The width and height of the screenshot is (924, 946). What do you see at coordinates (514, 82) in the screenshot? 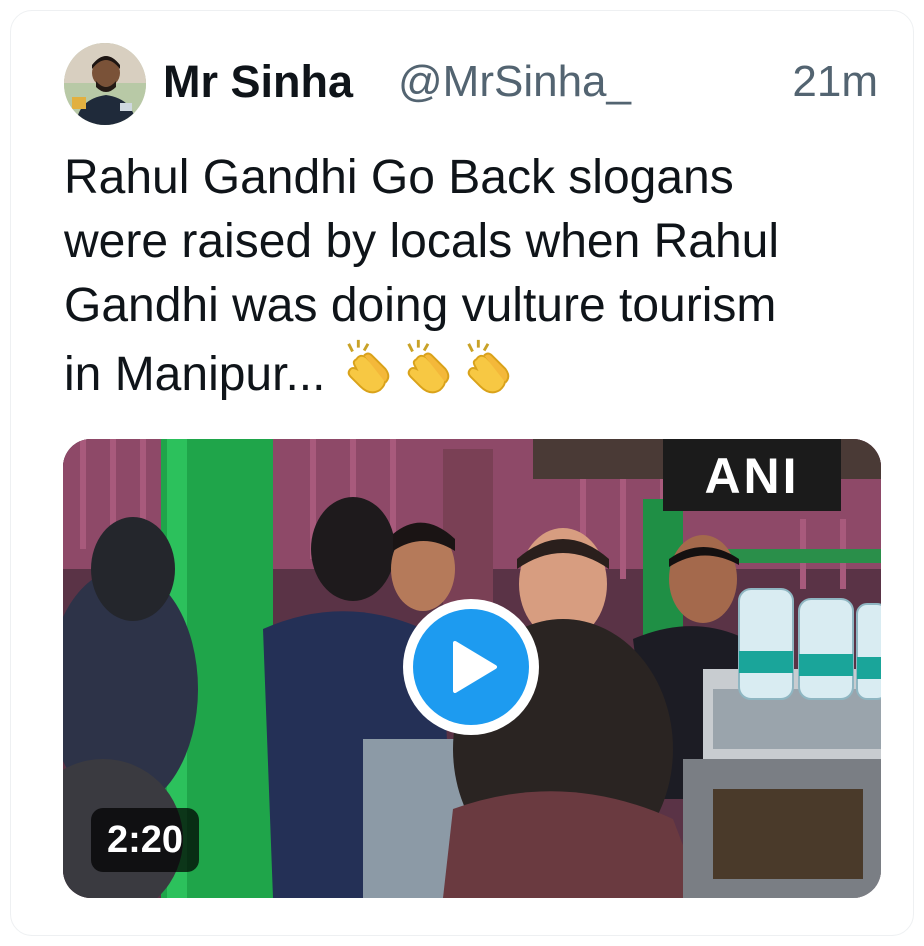
I see `author-handle: @MrSinha_` at bounding box center [514, 82].